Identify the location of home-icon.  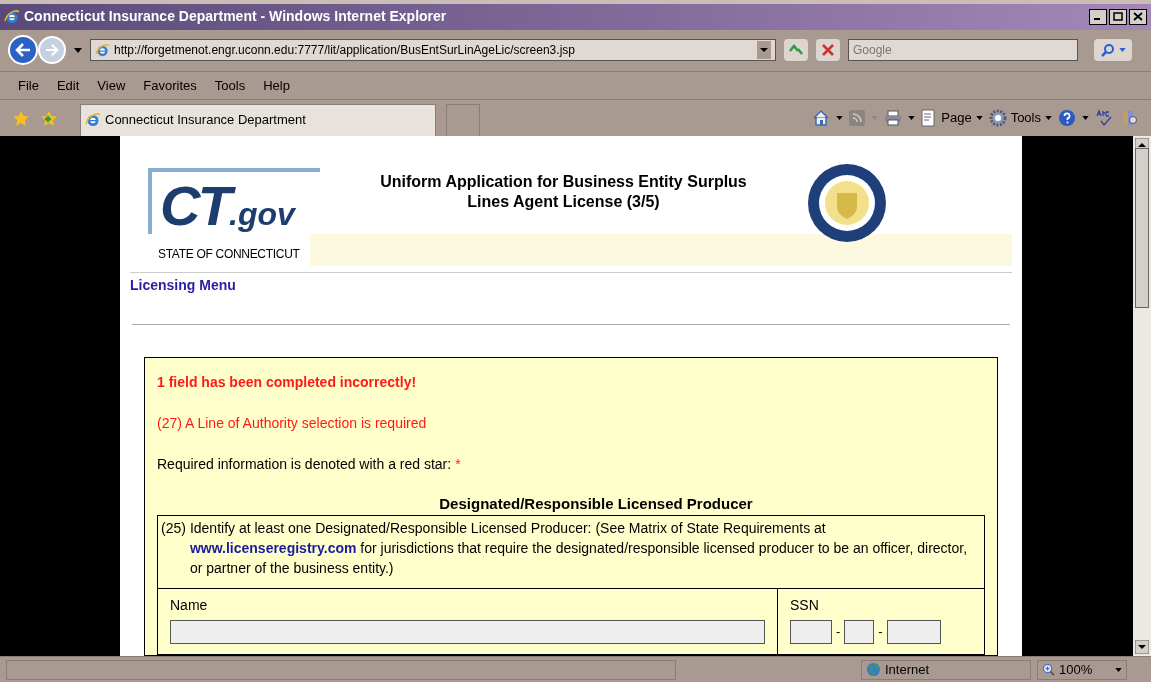
(821, 117).